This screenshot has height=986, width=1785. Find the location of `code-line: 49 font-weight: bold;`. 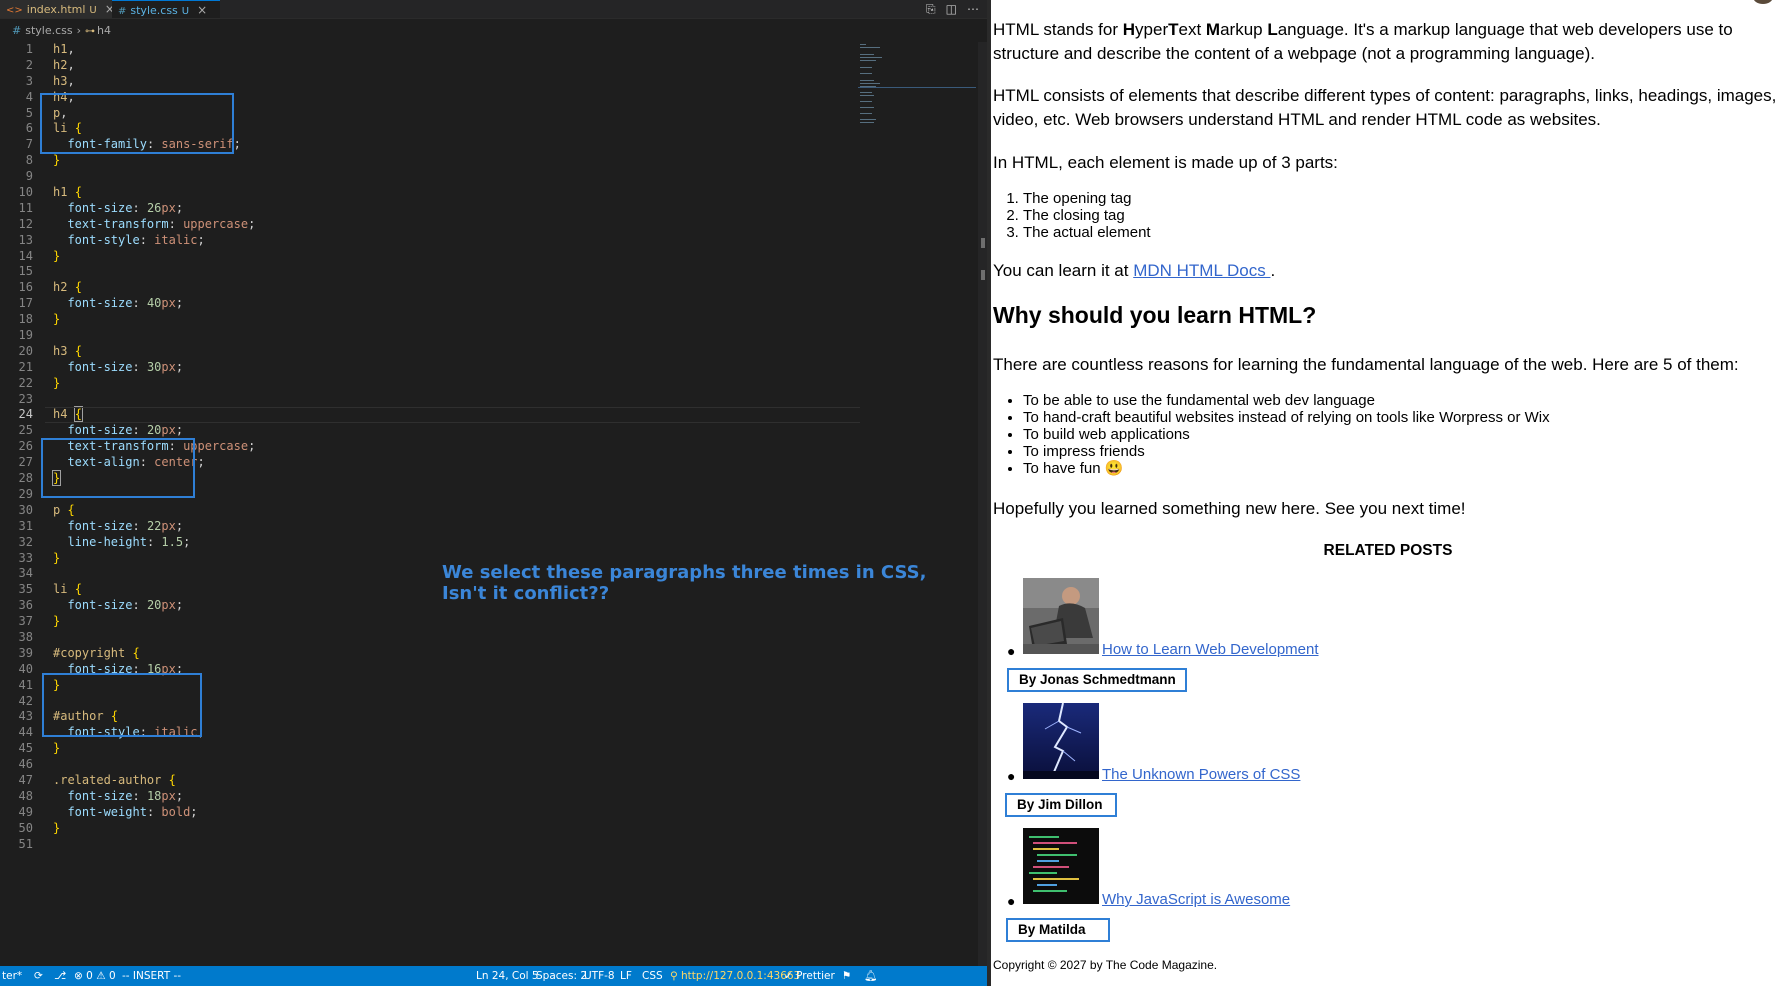

code-line: 49 font-weight: bold; is located at coordinates (430, 813).